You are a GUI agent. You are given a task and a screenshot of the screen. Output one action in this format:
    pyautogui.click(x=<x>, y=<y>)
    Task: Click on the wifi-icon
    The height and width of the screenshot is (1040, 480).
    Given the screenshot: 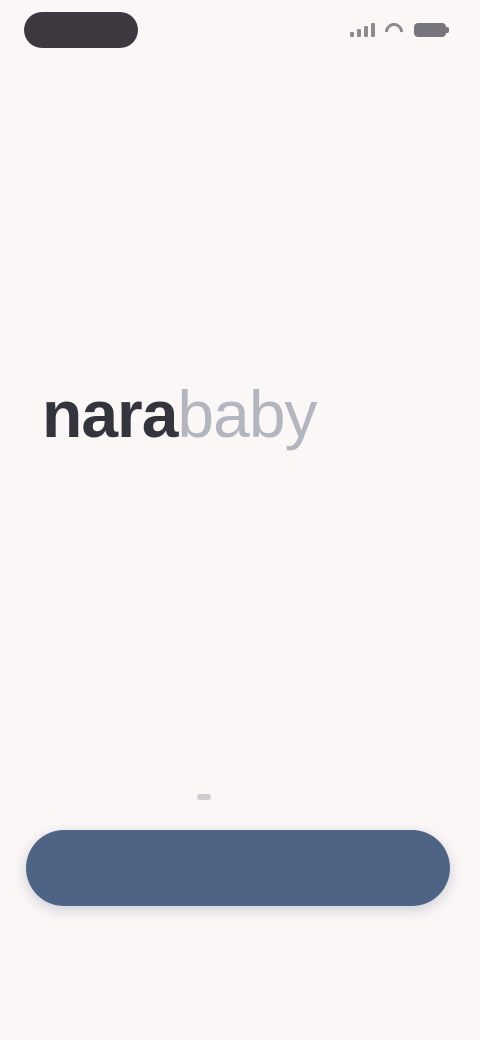 What is the action you would take?
    pyautogui.click(x=395, y=30)
    